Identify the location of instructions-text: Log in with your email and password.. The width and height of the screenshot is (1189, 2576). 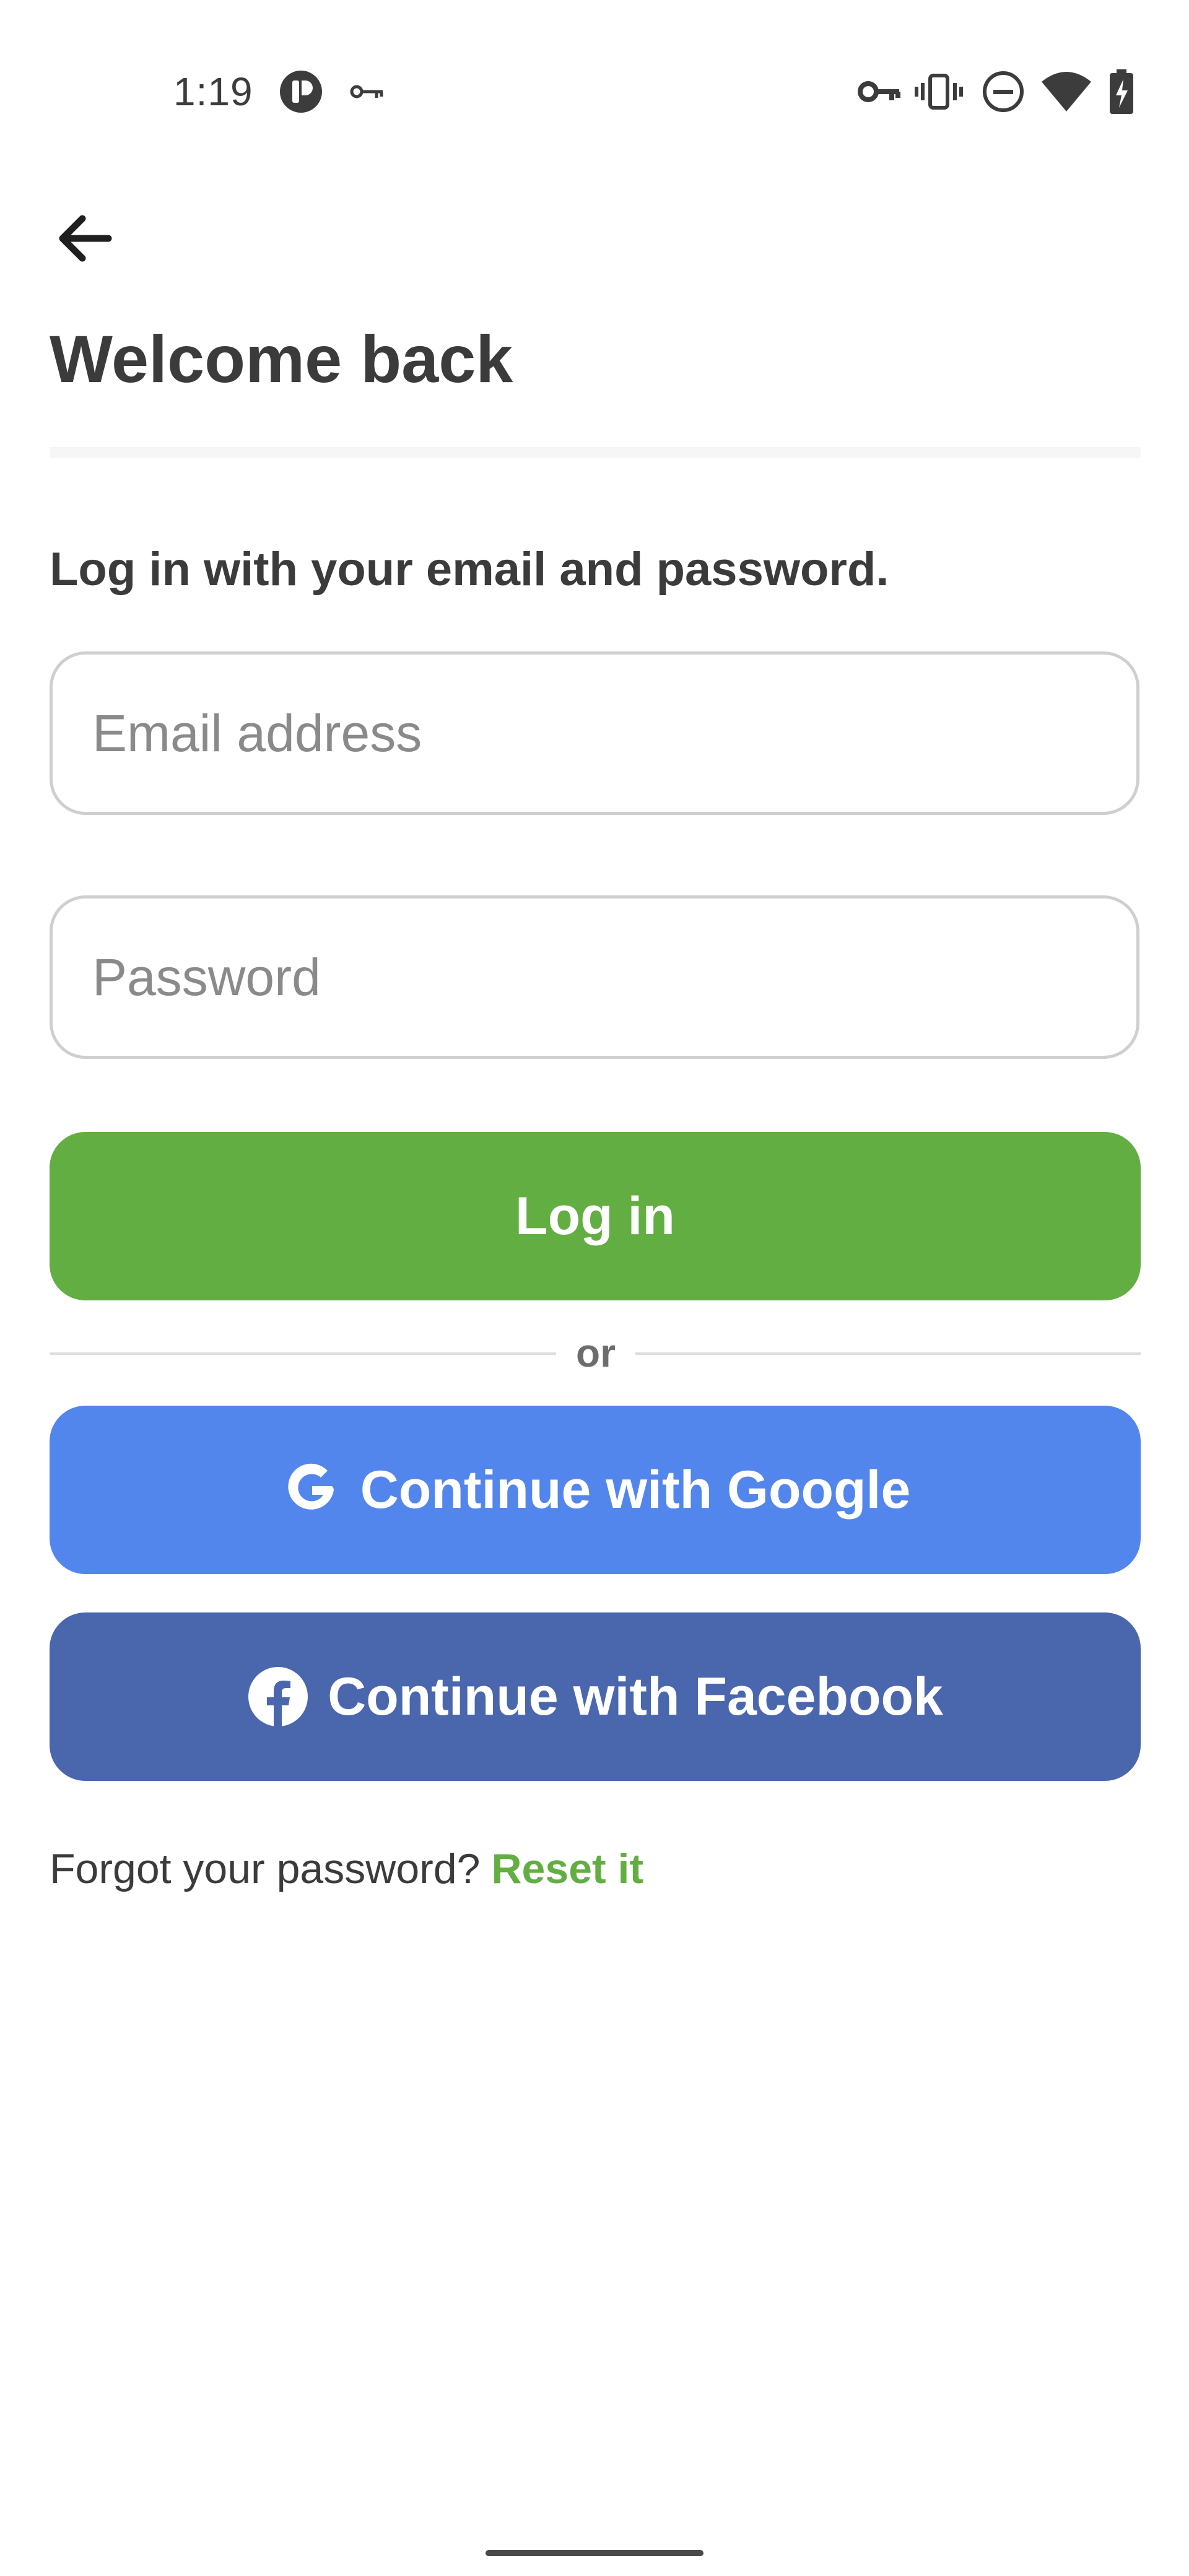
(469, 569).